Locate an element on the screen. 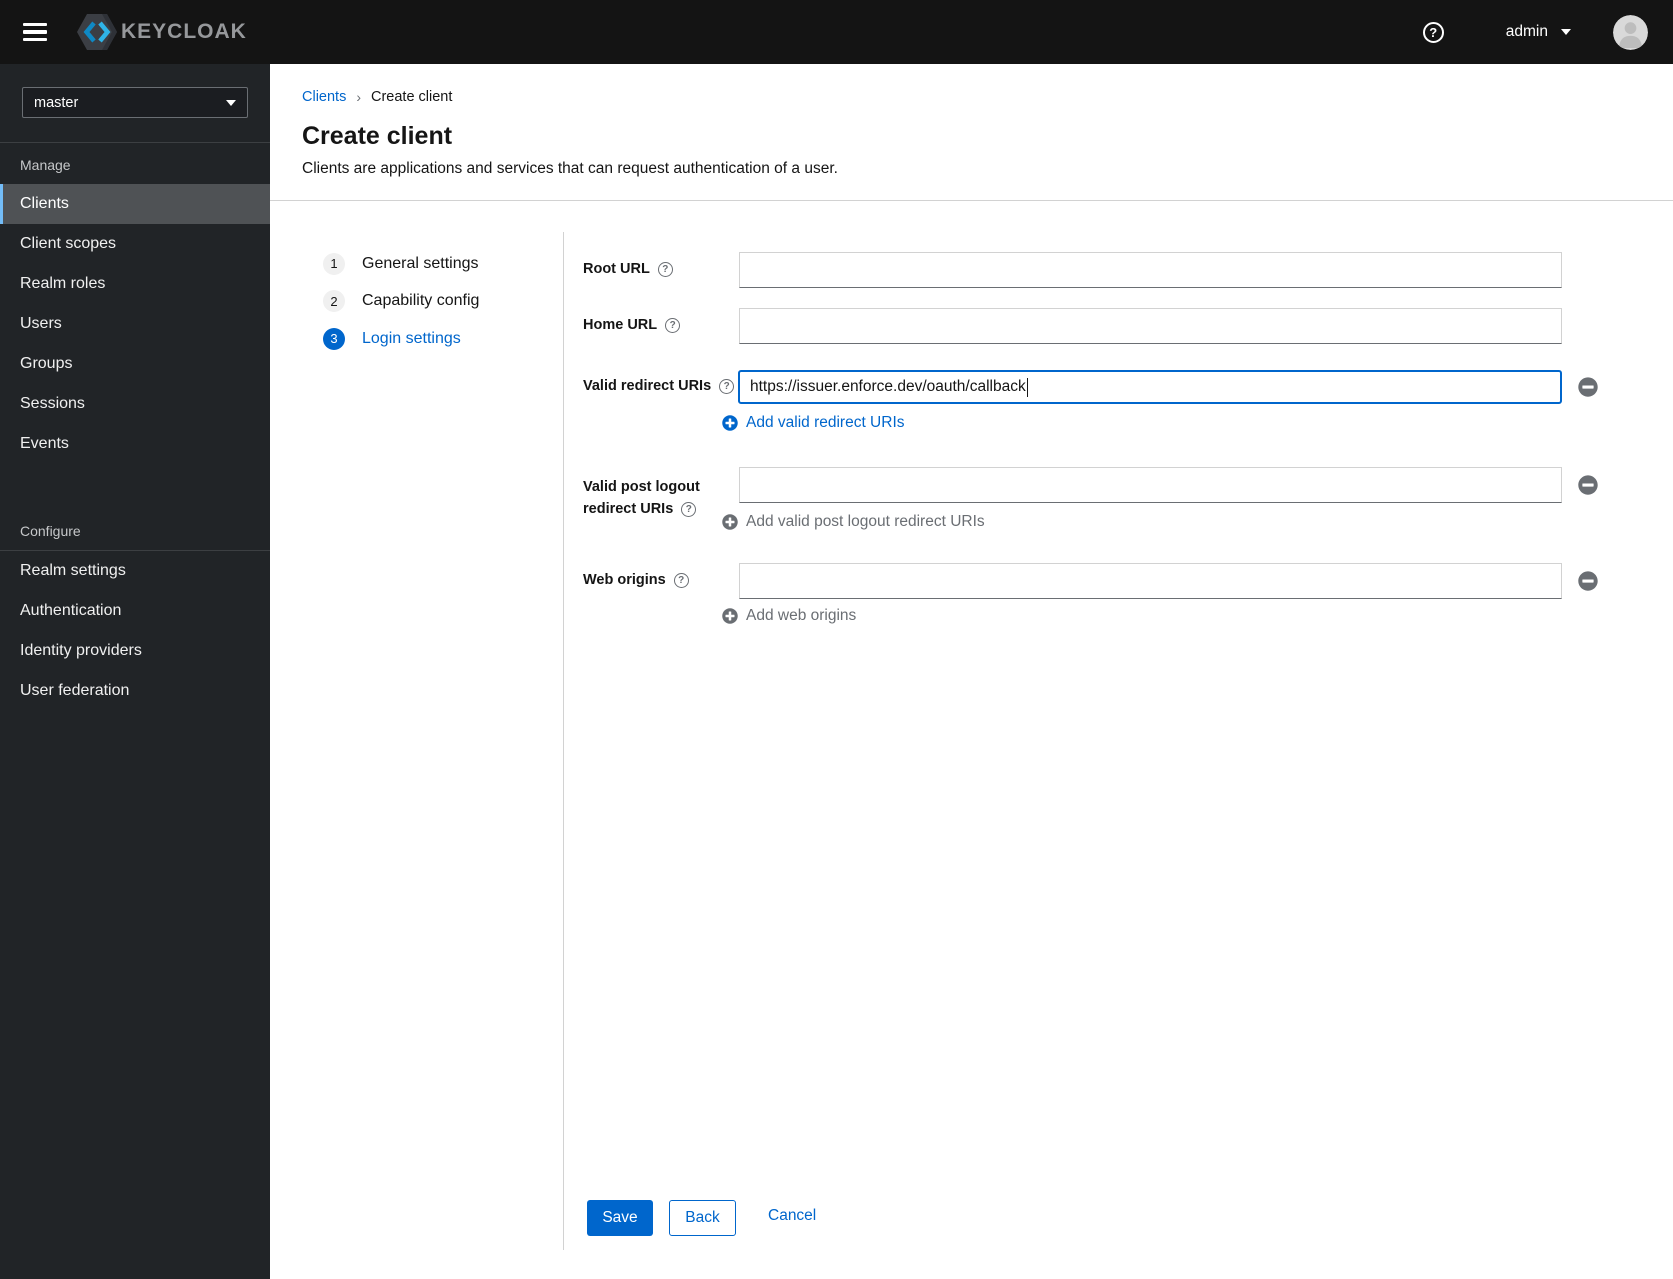 Image resolution: width=1673 pixels, height=1279 pixels. sidebar-item-label: Events is located at coordinates (44, 443).